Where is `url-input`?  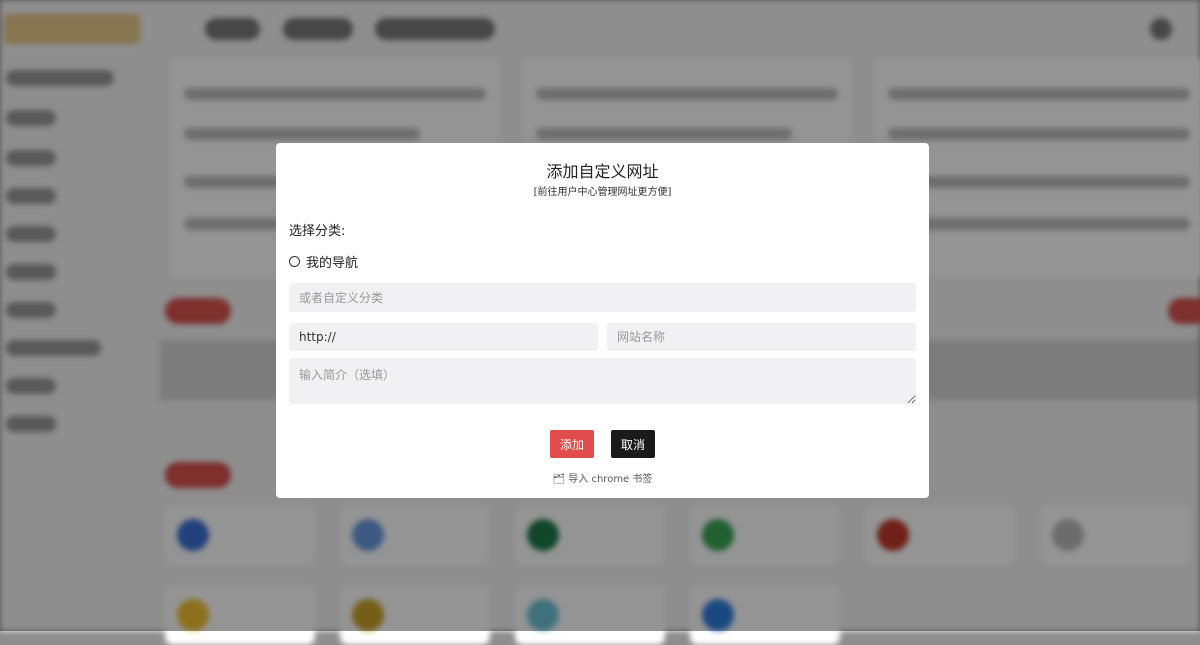
url-input is located at coordinates (443, 337).